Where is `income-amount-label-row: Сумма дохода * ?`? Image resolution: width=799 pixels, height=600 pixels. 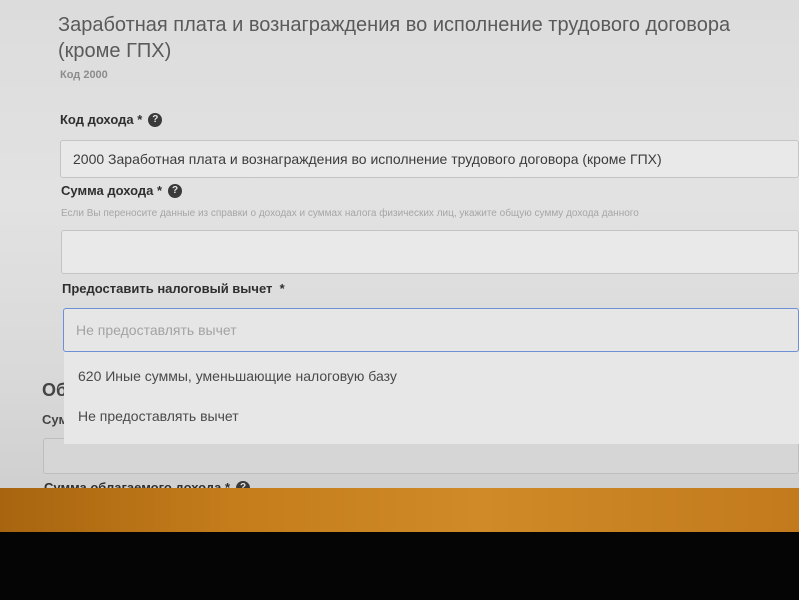
income-amount-label-row: Сумма дохода * ? is located at coordinates (122, 190).